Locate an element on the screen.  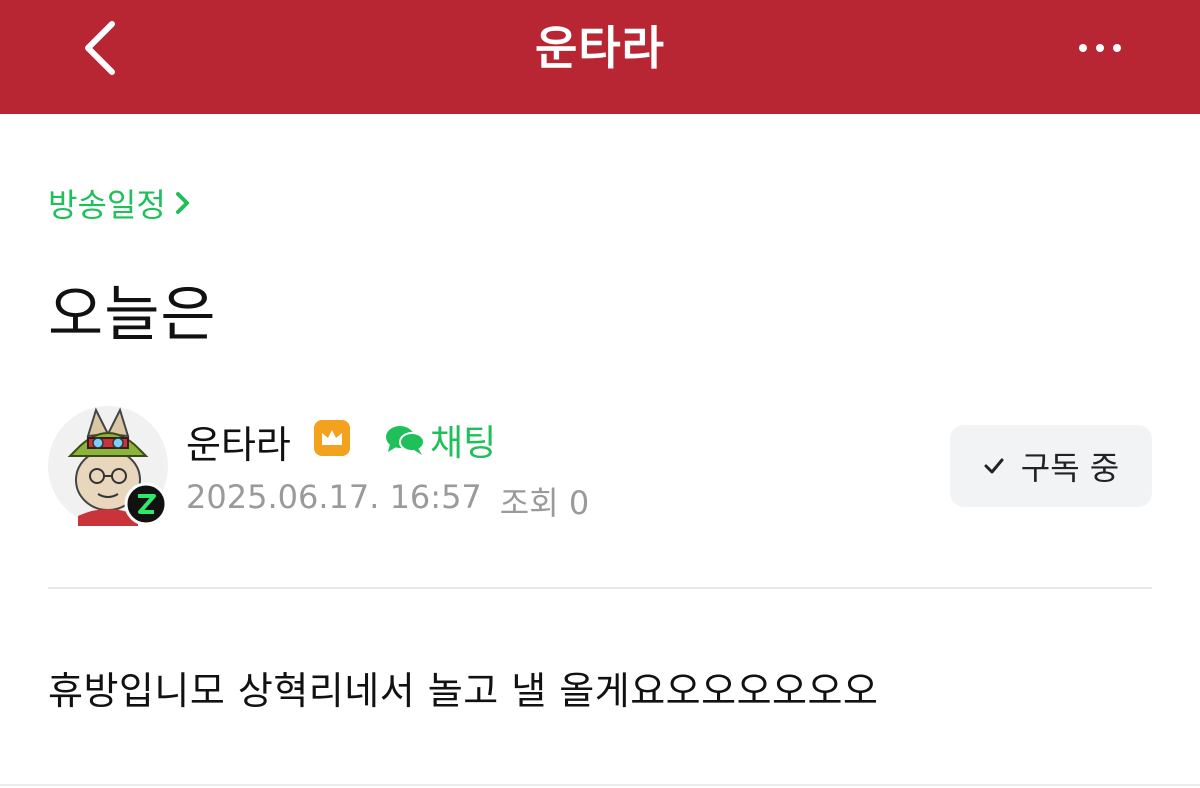
chevron-right-icon is located at coordinates (182, 203).